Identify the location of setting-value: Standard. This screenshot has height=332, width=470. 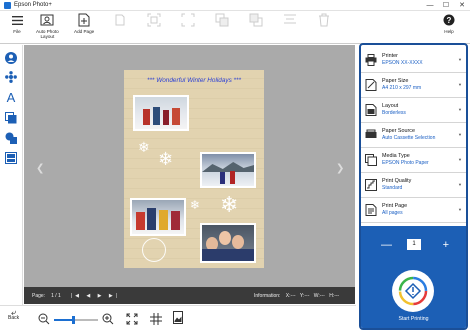
(392, 188).